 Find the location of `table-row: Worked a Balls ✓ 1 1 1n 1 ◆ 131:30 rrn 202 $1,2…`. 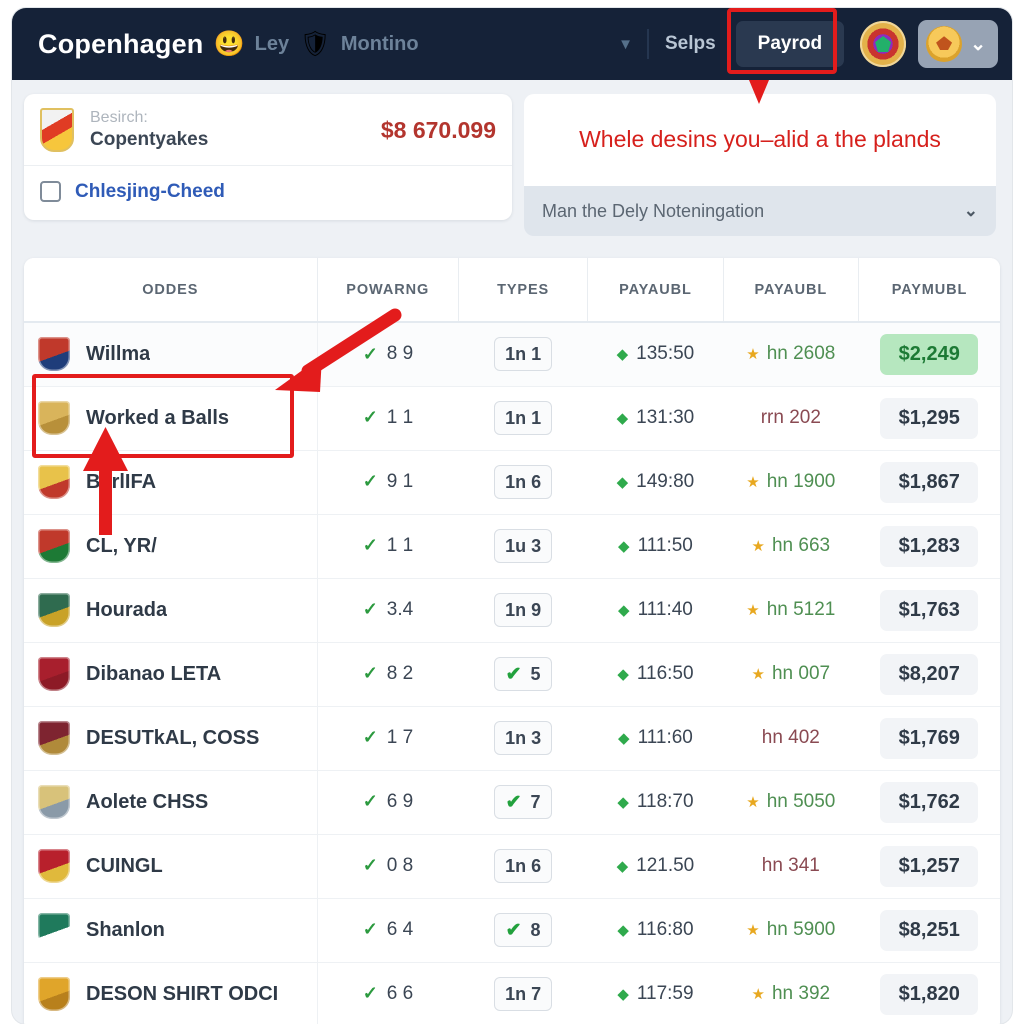

table-row: Worked a Balls ✓ 1 1 1n 1 ◆ 131:30 rrn 202 $1,2… is located at coordinates (512, 418).